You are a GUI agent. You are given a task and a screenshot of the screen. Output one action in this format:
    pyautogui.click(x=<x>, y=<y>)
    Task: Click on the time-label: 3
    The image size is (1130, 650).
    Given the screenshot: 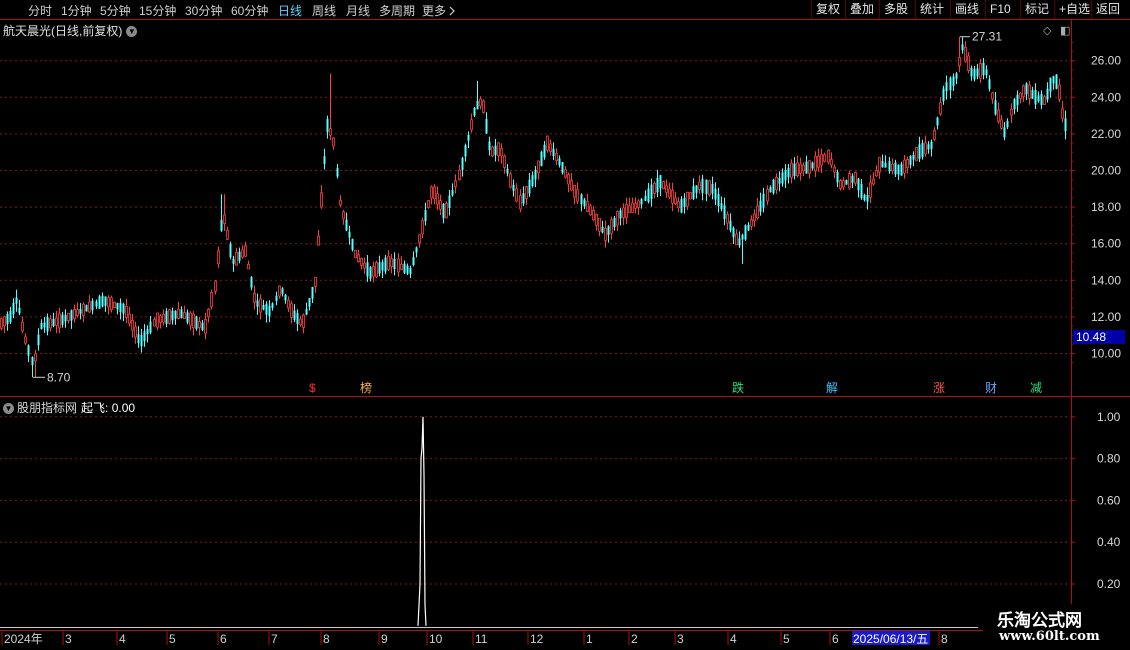 What is the action you would take?
    pyautogui.click(x=680, y=639)
    